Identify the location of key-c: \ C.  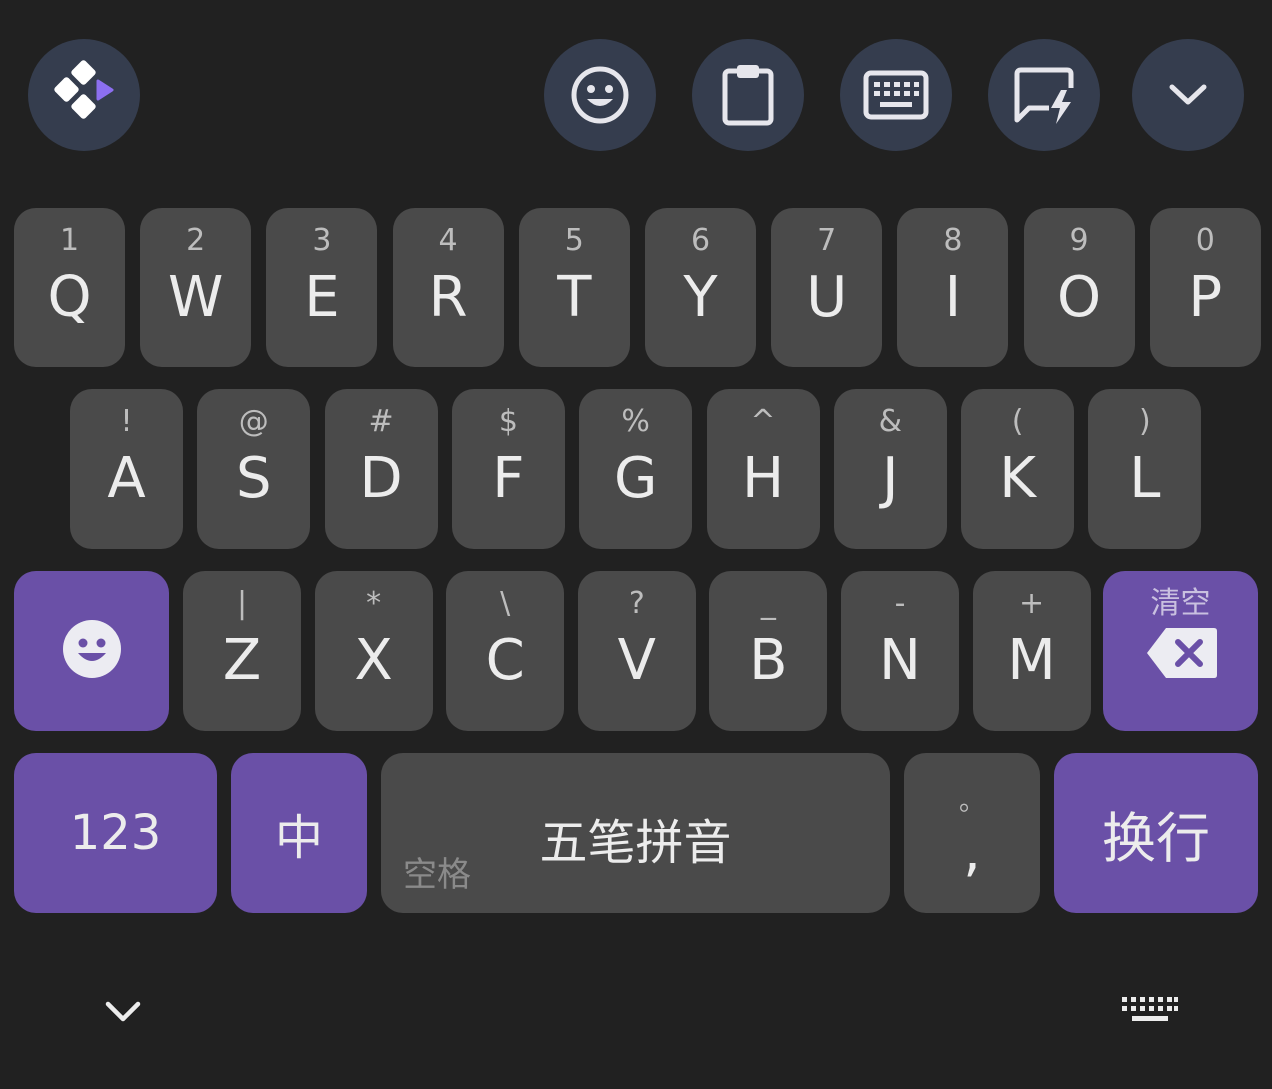
(505, 651).